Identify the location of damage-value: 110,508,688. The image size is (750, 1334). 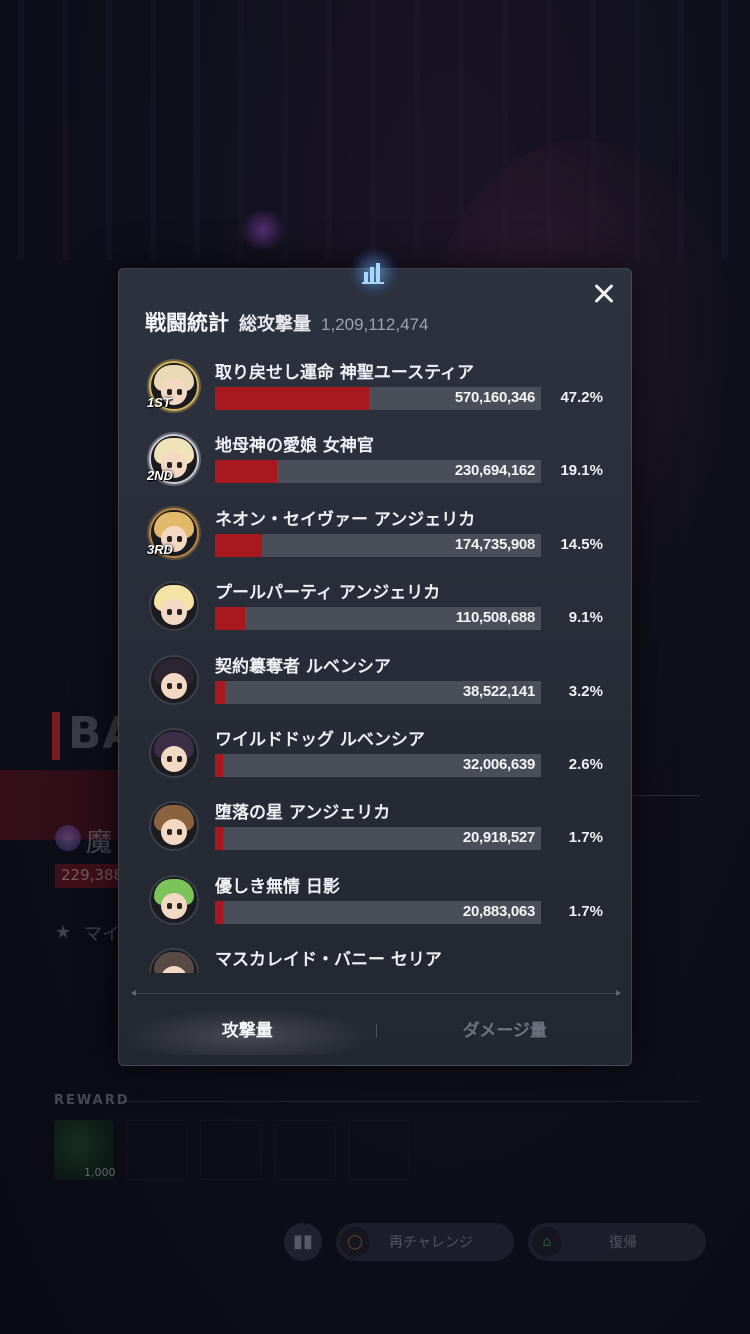
(495, 618).